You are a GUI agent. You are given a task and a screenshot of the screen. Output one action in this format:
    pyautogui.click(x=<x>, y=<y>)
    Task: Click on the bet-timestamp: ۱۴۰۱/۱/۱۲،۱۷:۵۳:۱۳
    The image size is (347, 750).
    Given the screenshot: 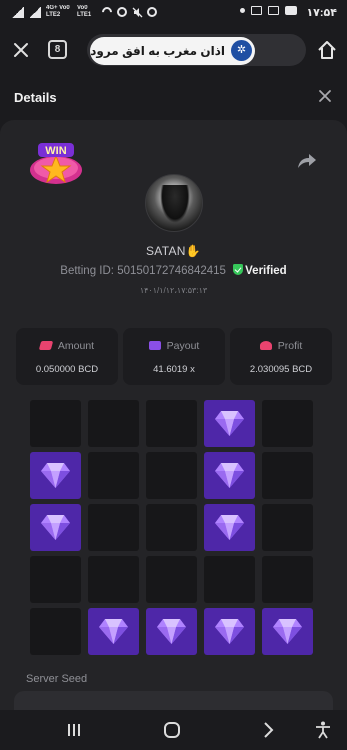 What is the action you would take?
    pyautogui.click(x=173, y=290)
    